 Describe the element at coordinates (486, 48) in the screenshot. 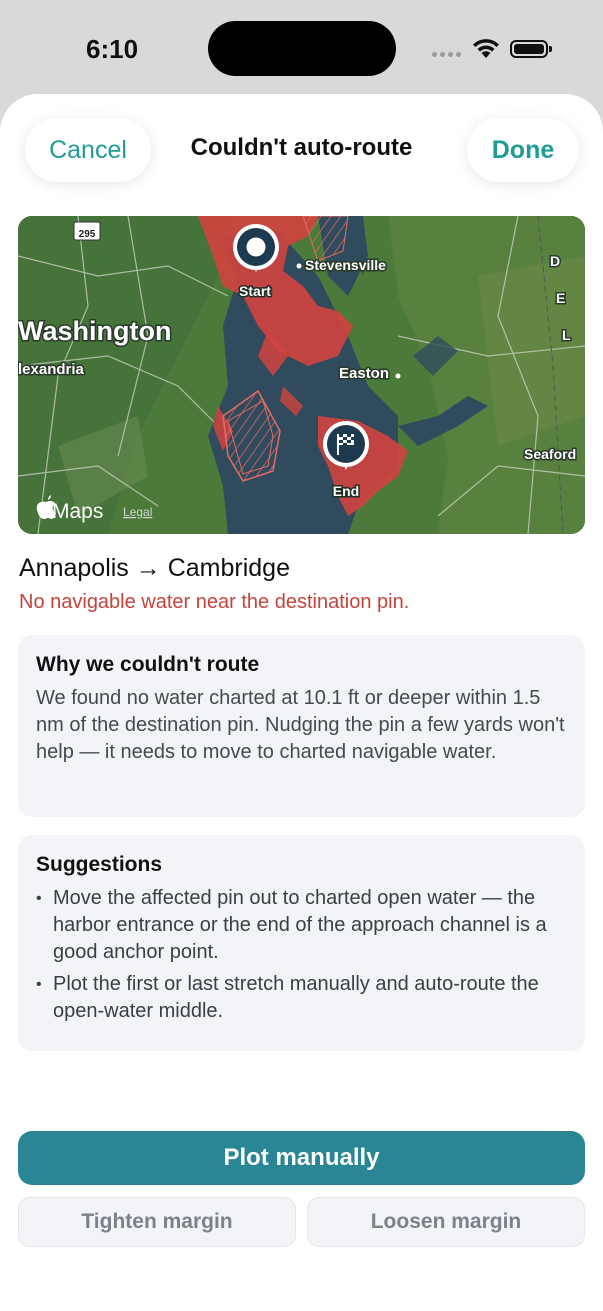

I see `wifi-icon` at that location.